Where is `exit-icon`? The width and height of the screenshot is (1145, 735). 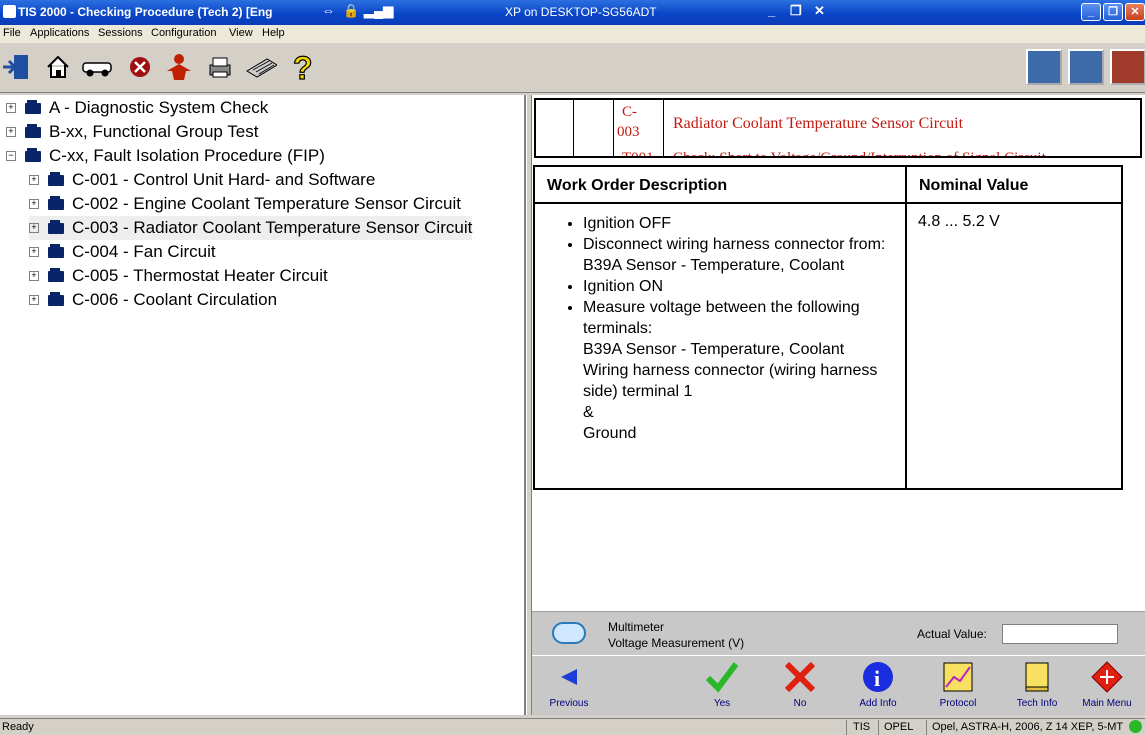
exit-icon is located at coordinates (16, 67).